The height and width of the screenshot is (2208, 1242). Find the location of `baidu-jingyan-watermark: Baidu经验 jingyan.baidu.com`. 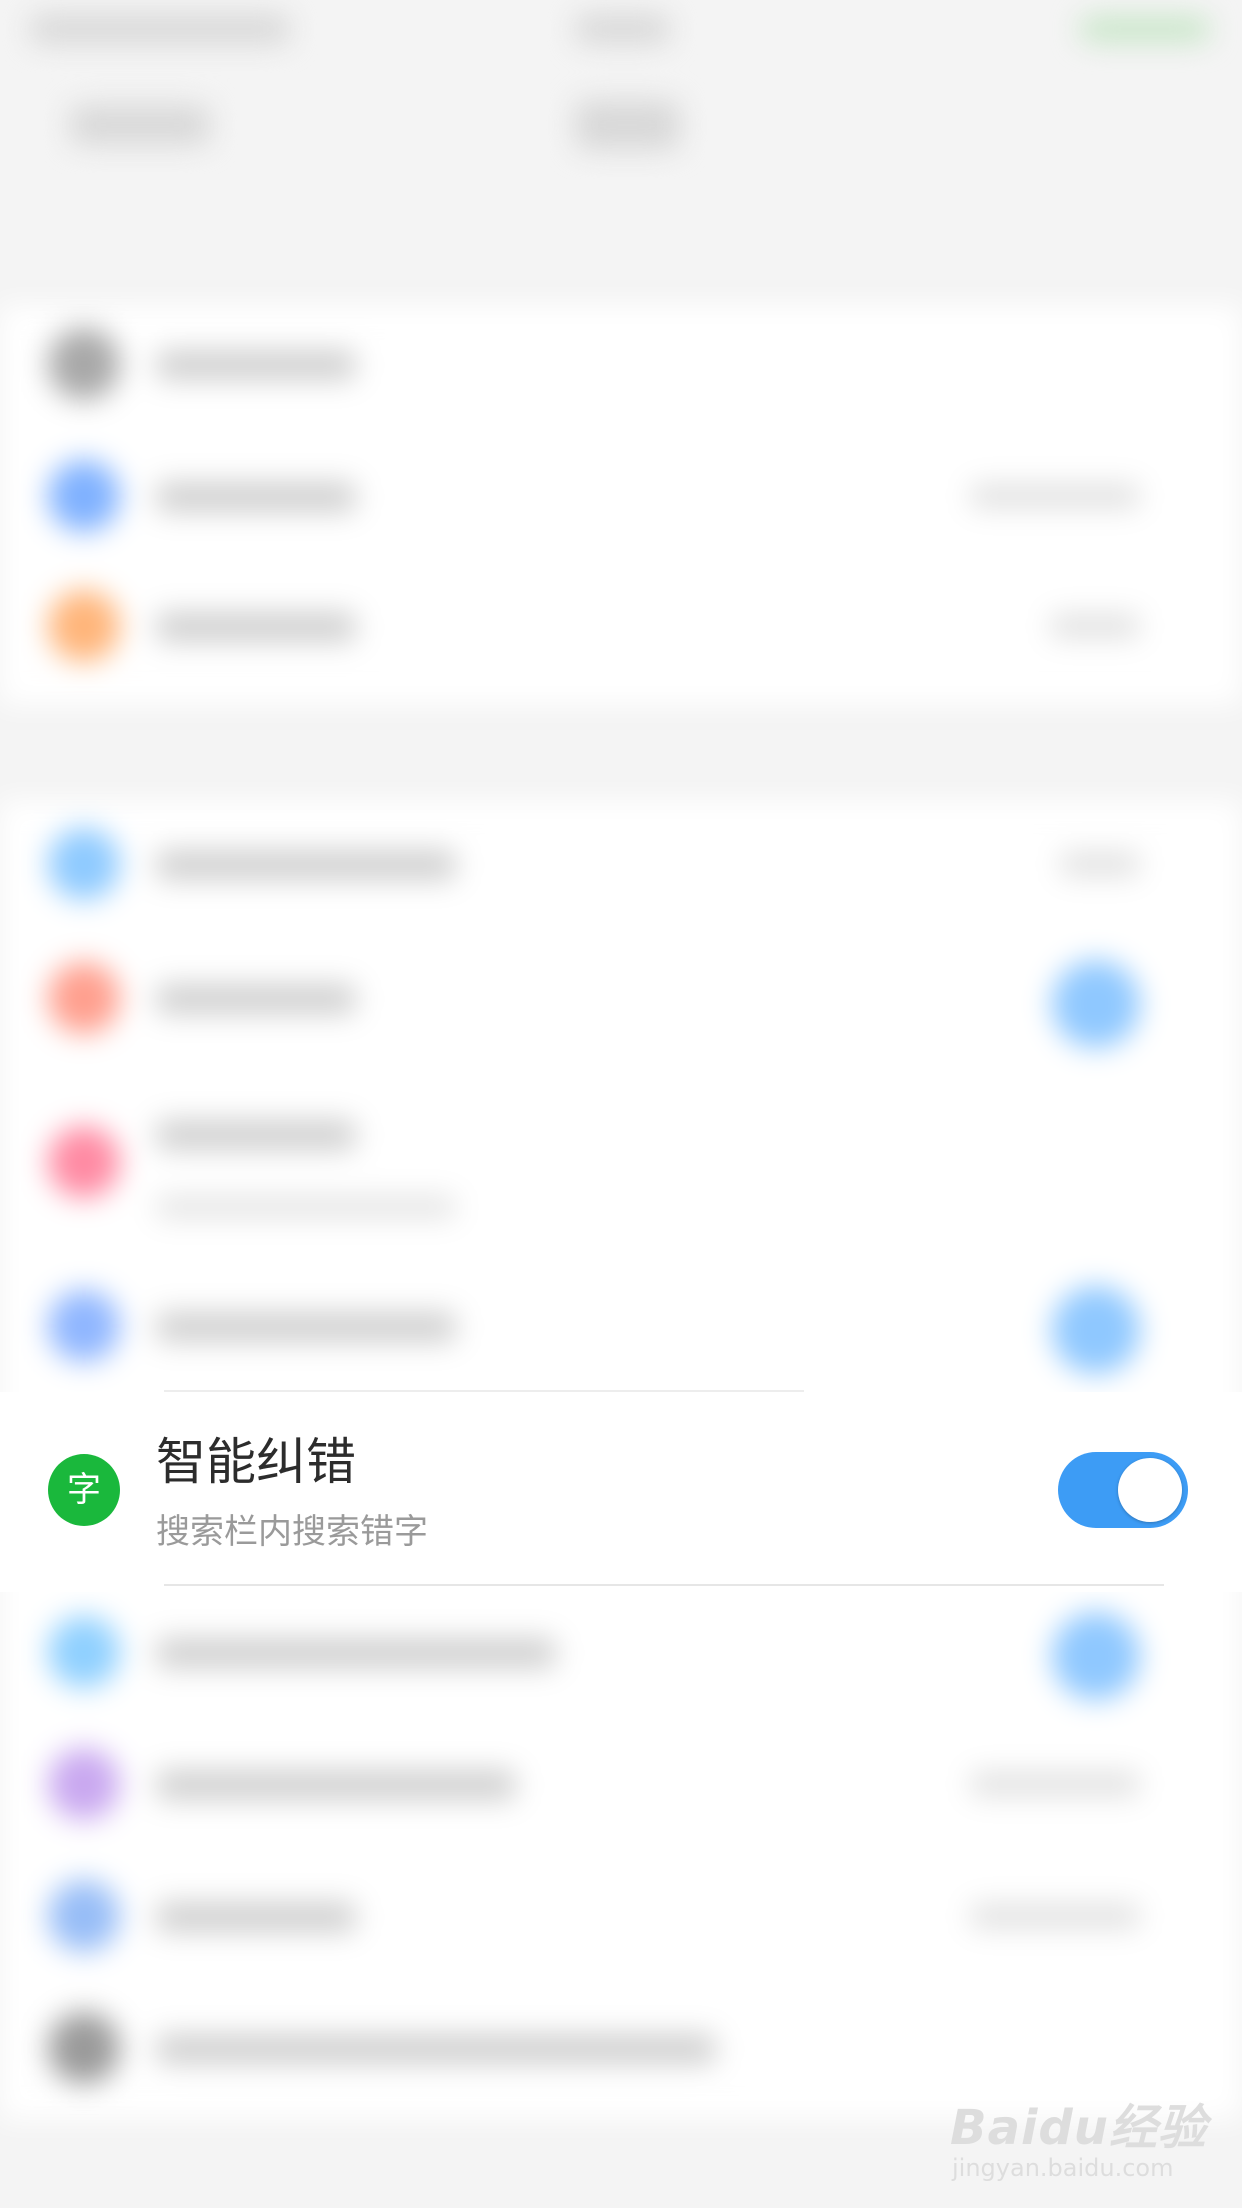

baidu-jingyan-watermark: Baidu经验 jingyan.baidu.com is located at coordinates (1085, 2138).